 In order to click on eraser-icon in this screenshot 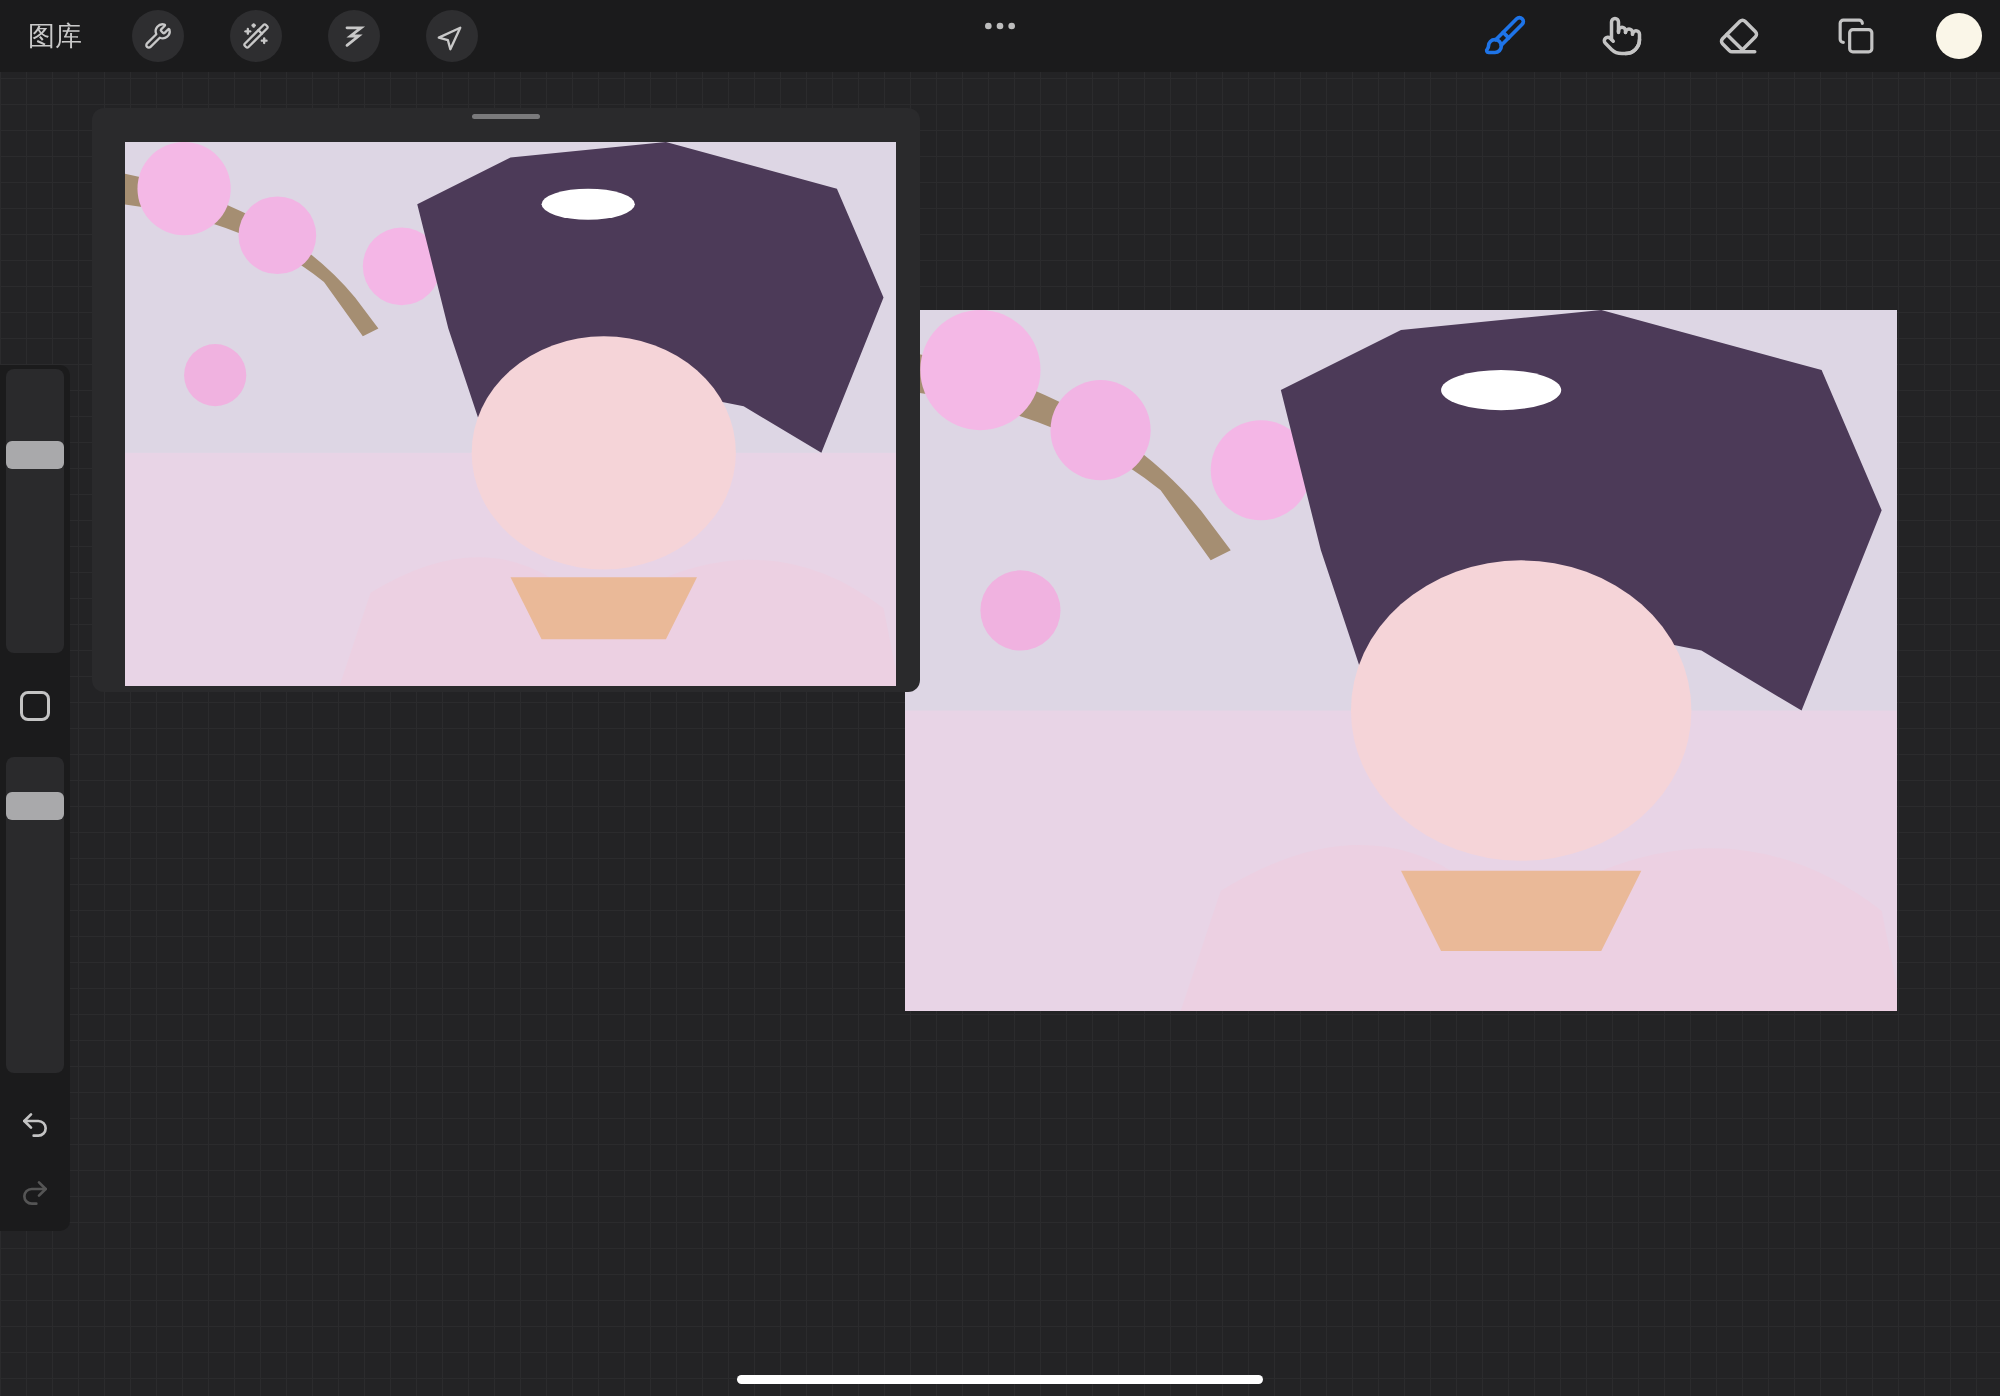, I will do `click(1739, 36)`.